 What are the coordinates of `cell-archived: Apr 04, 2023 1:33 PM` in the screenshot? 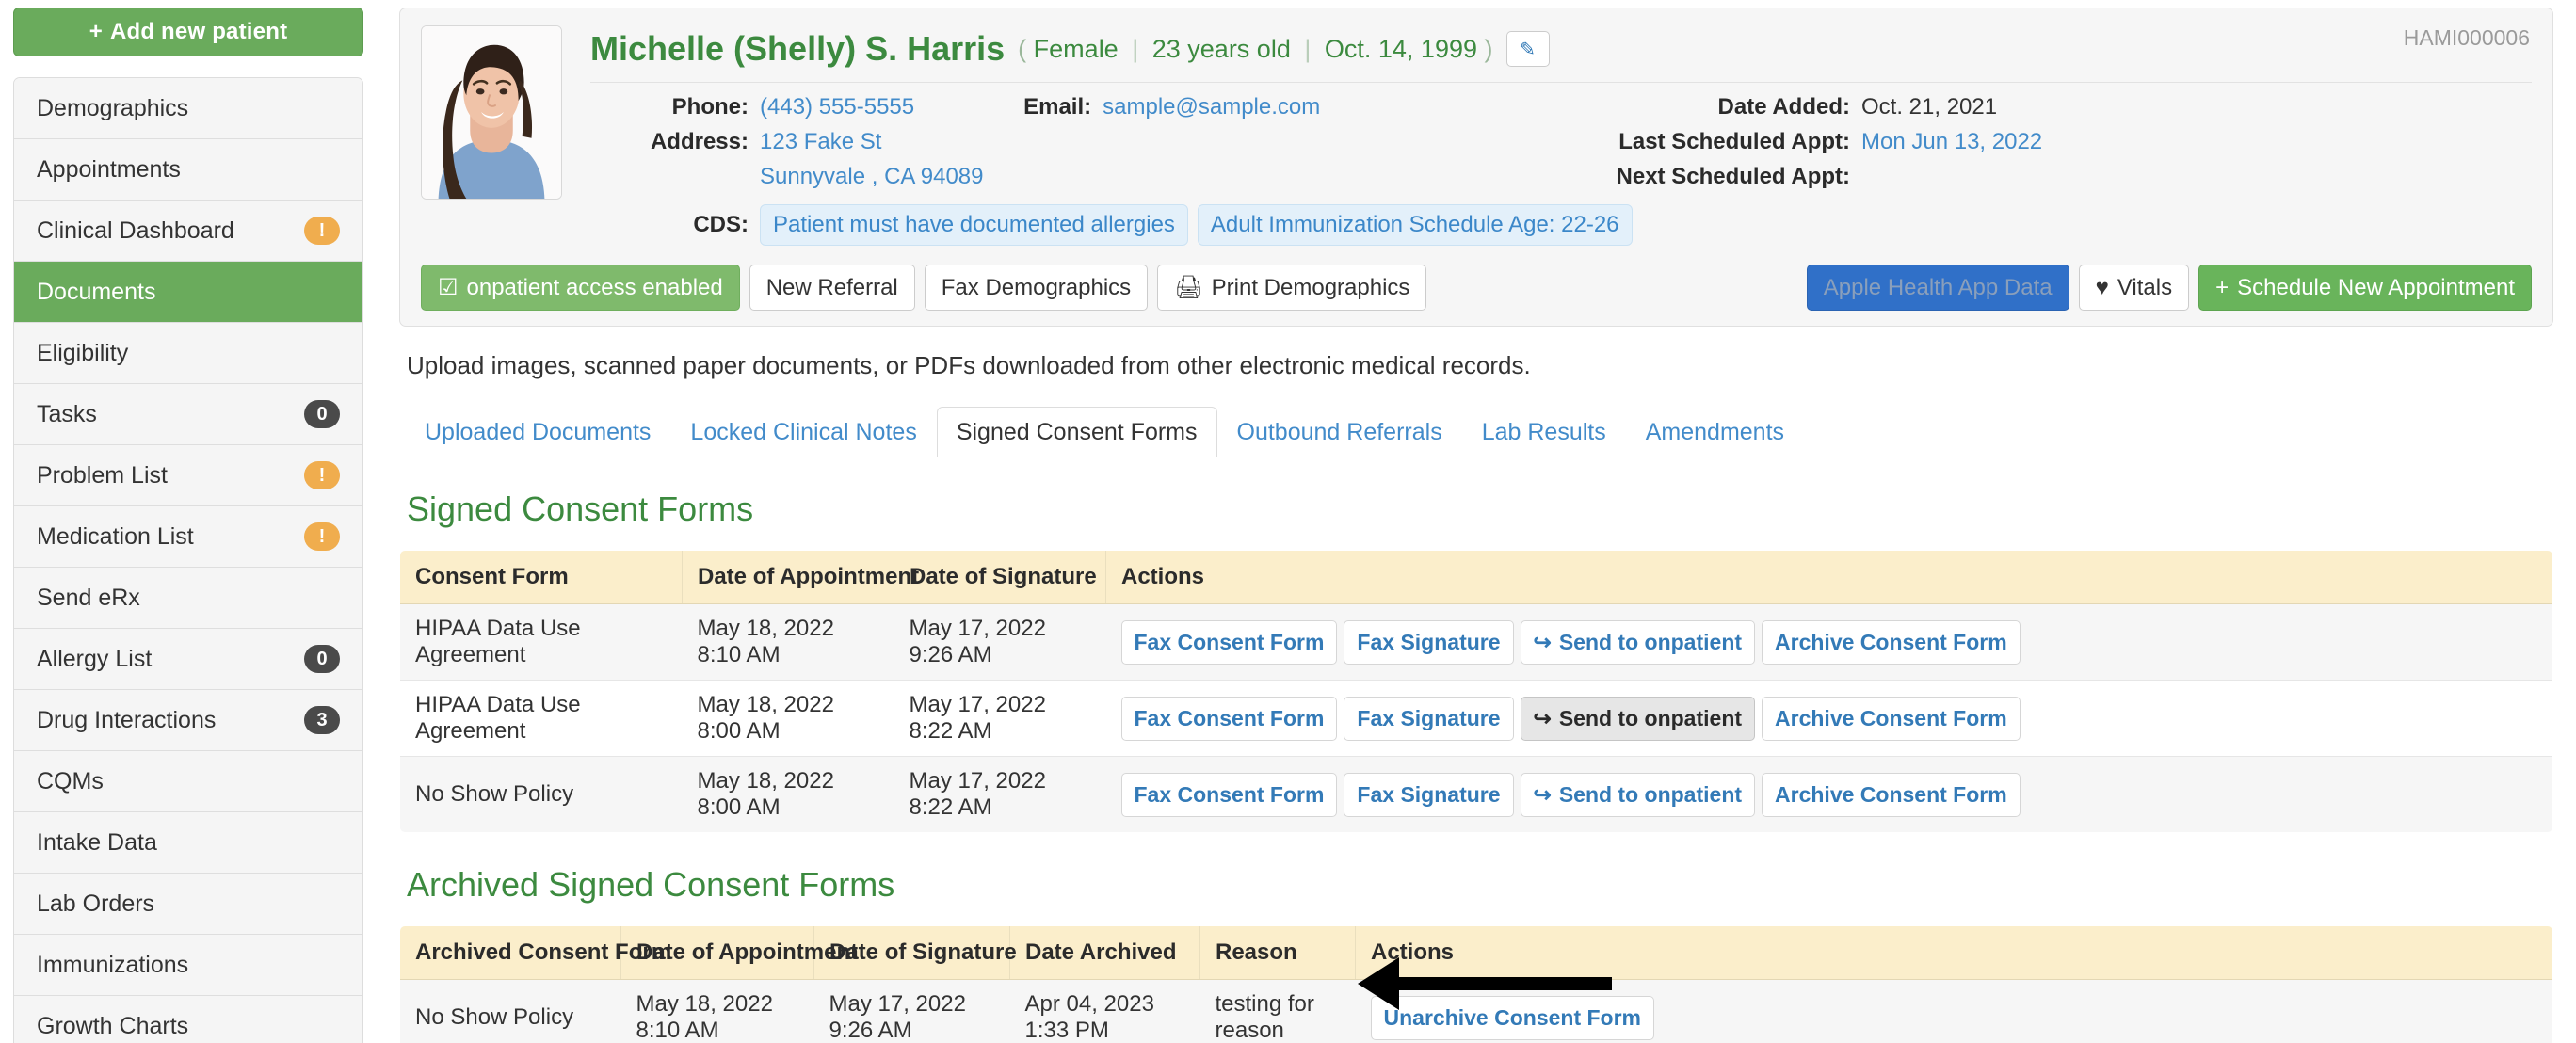 It's located at (1104, 1011).